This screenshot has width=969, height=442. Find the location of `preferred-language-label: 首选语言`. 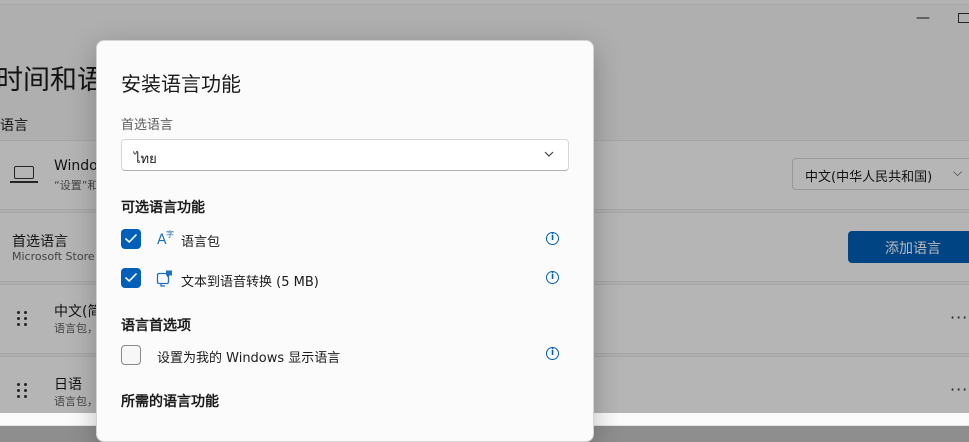

preferred-language-label: 首选语言 is located at coordinates (147, 125).